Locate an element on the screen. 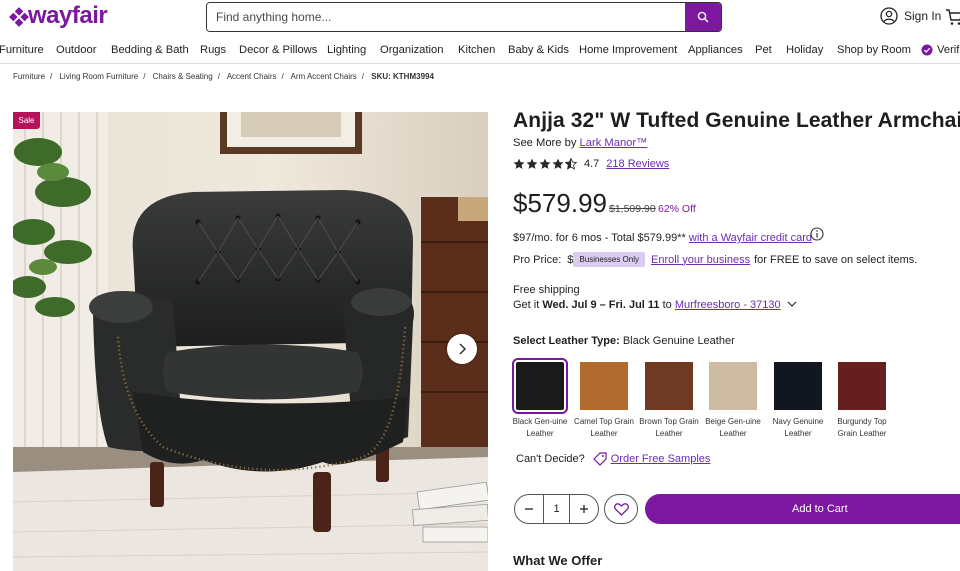 The height and width of the screenshot is (571, 960). nav-item-decor-pillows: Decor & Pillows is located at coordinates (278, 50).